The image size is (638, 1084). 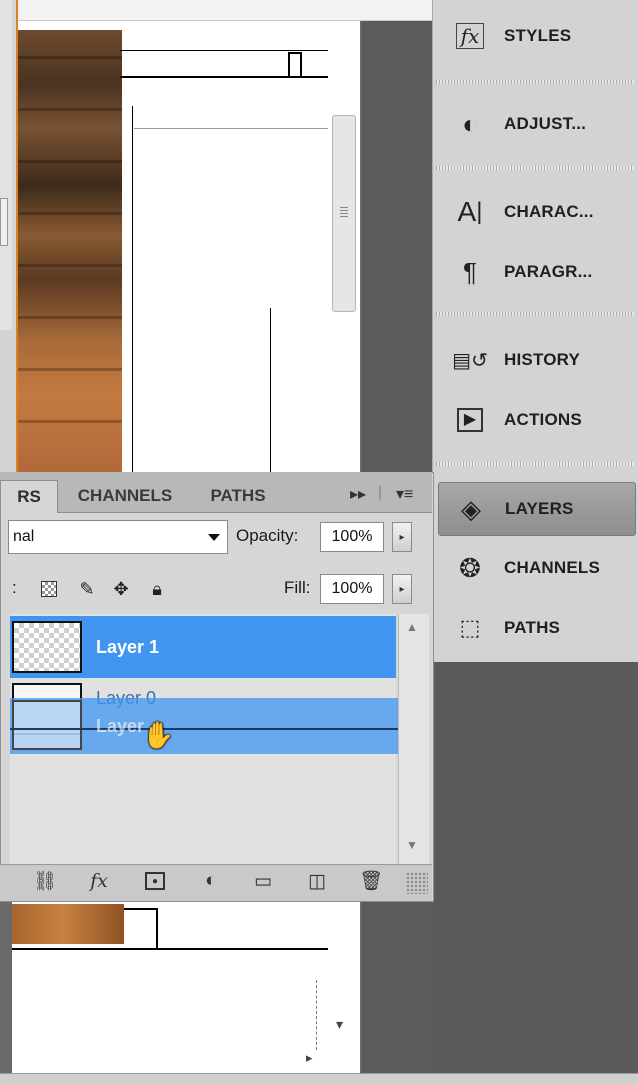 What do you see at coordinates (127, 647) in the screenshot?
I see `layer-name: Layer 1` at bounding box center [127, 647].